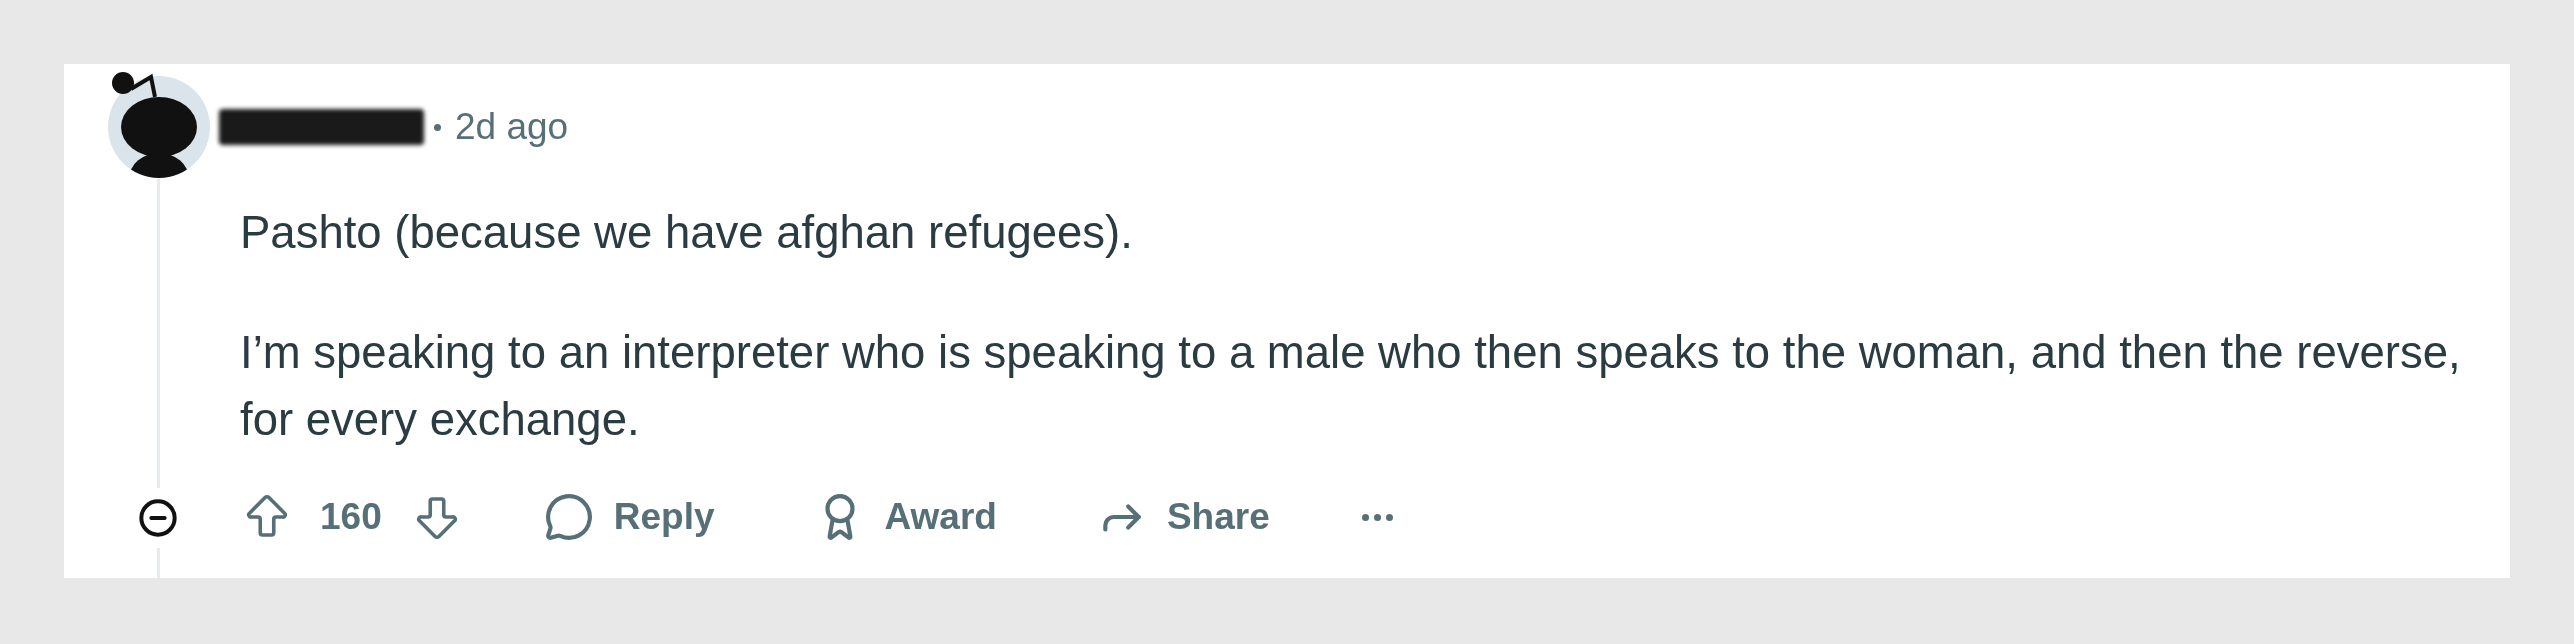  I want to click on award-button: Award, so click(905, 517).